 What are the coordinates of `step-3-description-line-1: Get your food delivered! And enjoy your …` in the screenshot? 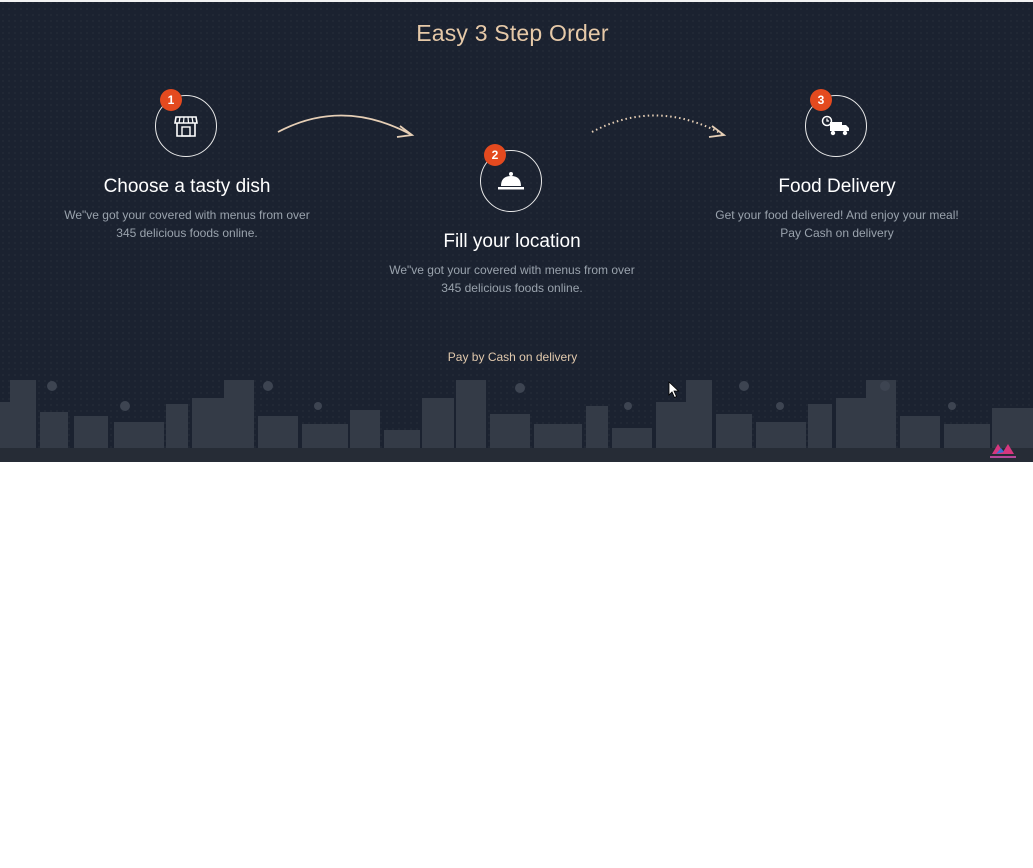 It's located at (837, 215).